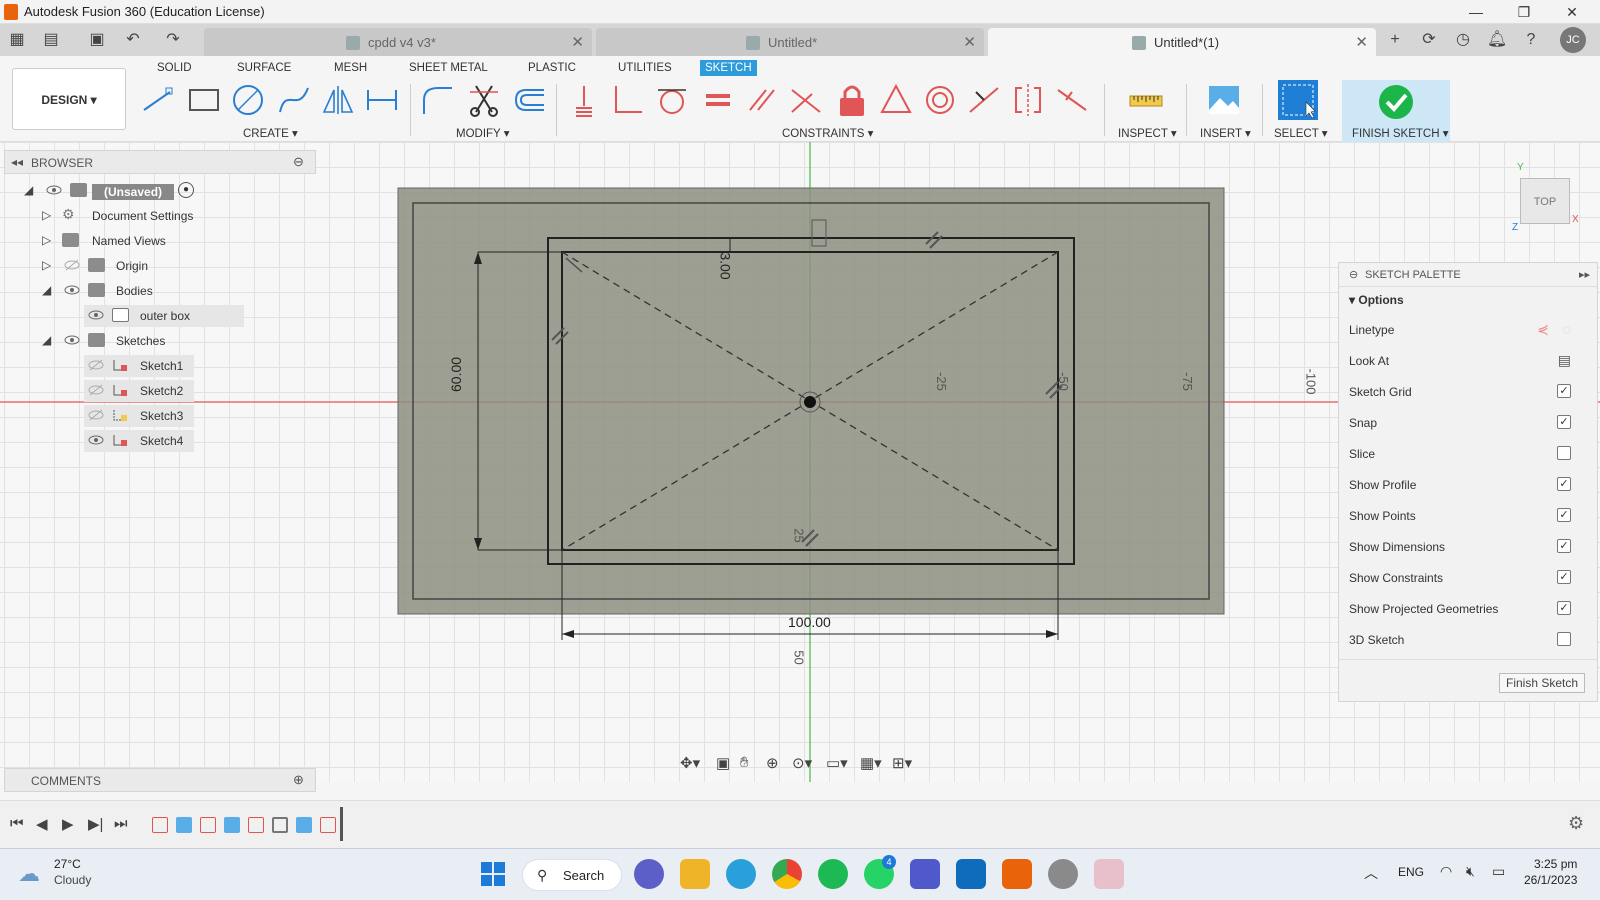 The width and height of the screenshot is (1600, 900). What do you see at coordinates (1498, 871) in the screenshot?
I see `battery-icon: ▭` at bounding box center [1498, 871].